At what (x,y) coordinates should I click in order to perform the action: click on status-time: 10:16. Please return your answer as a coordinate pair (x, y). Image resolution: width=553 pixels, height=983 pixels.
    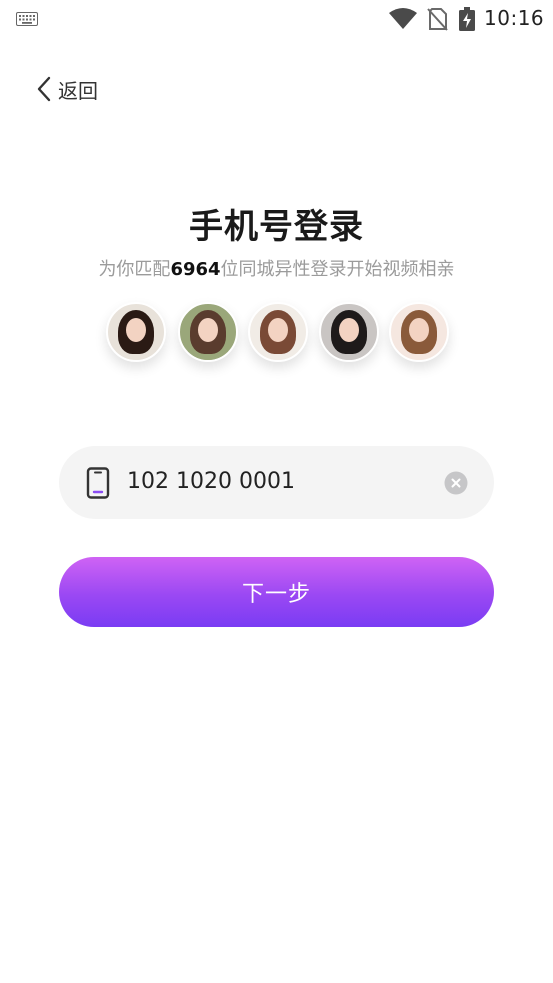
    Looking at the image, I should click on (514, 18).